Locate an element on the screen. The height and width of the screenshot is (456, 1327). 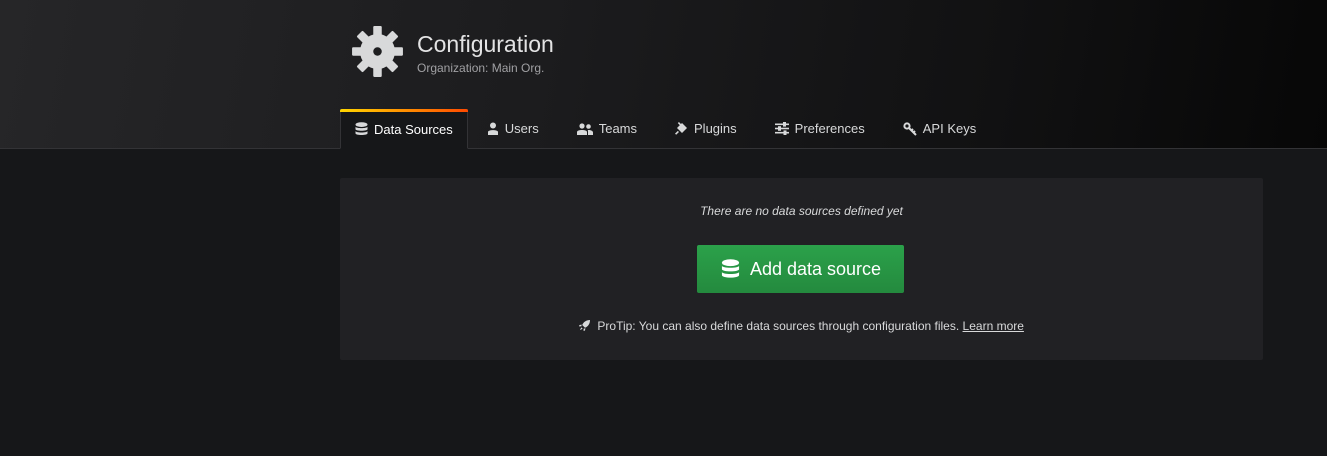
add-data-source-button: Add data source is located at coordinates (800, 269).